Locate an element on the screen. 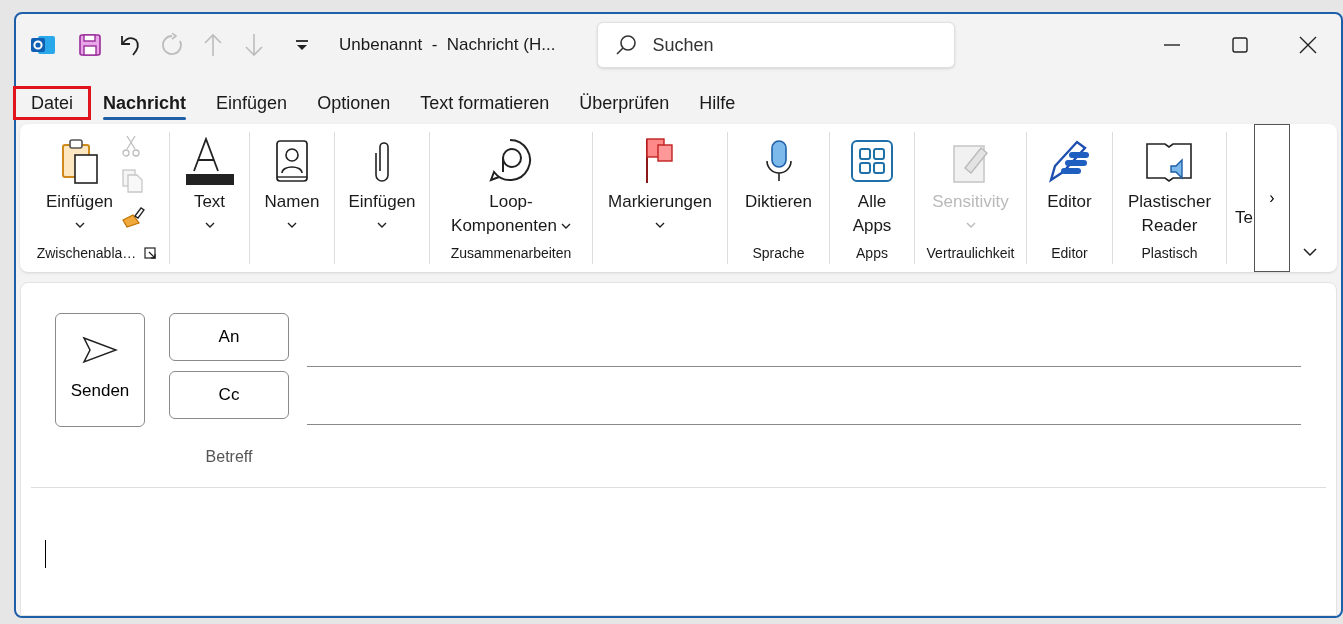 Image resolution: width=1343 pixels, height=624 pixels. ribbon-button: Plastischer Reader is located at coordinates (1169, 185).